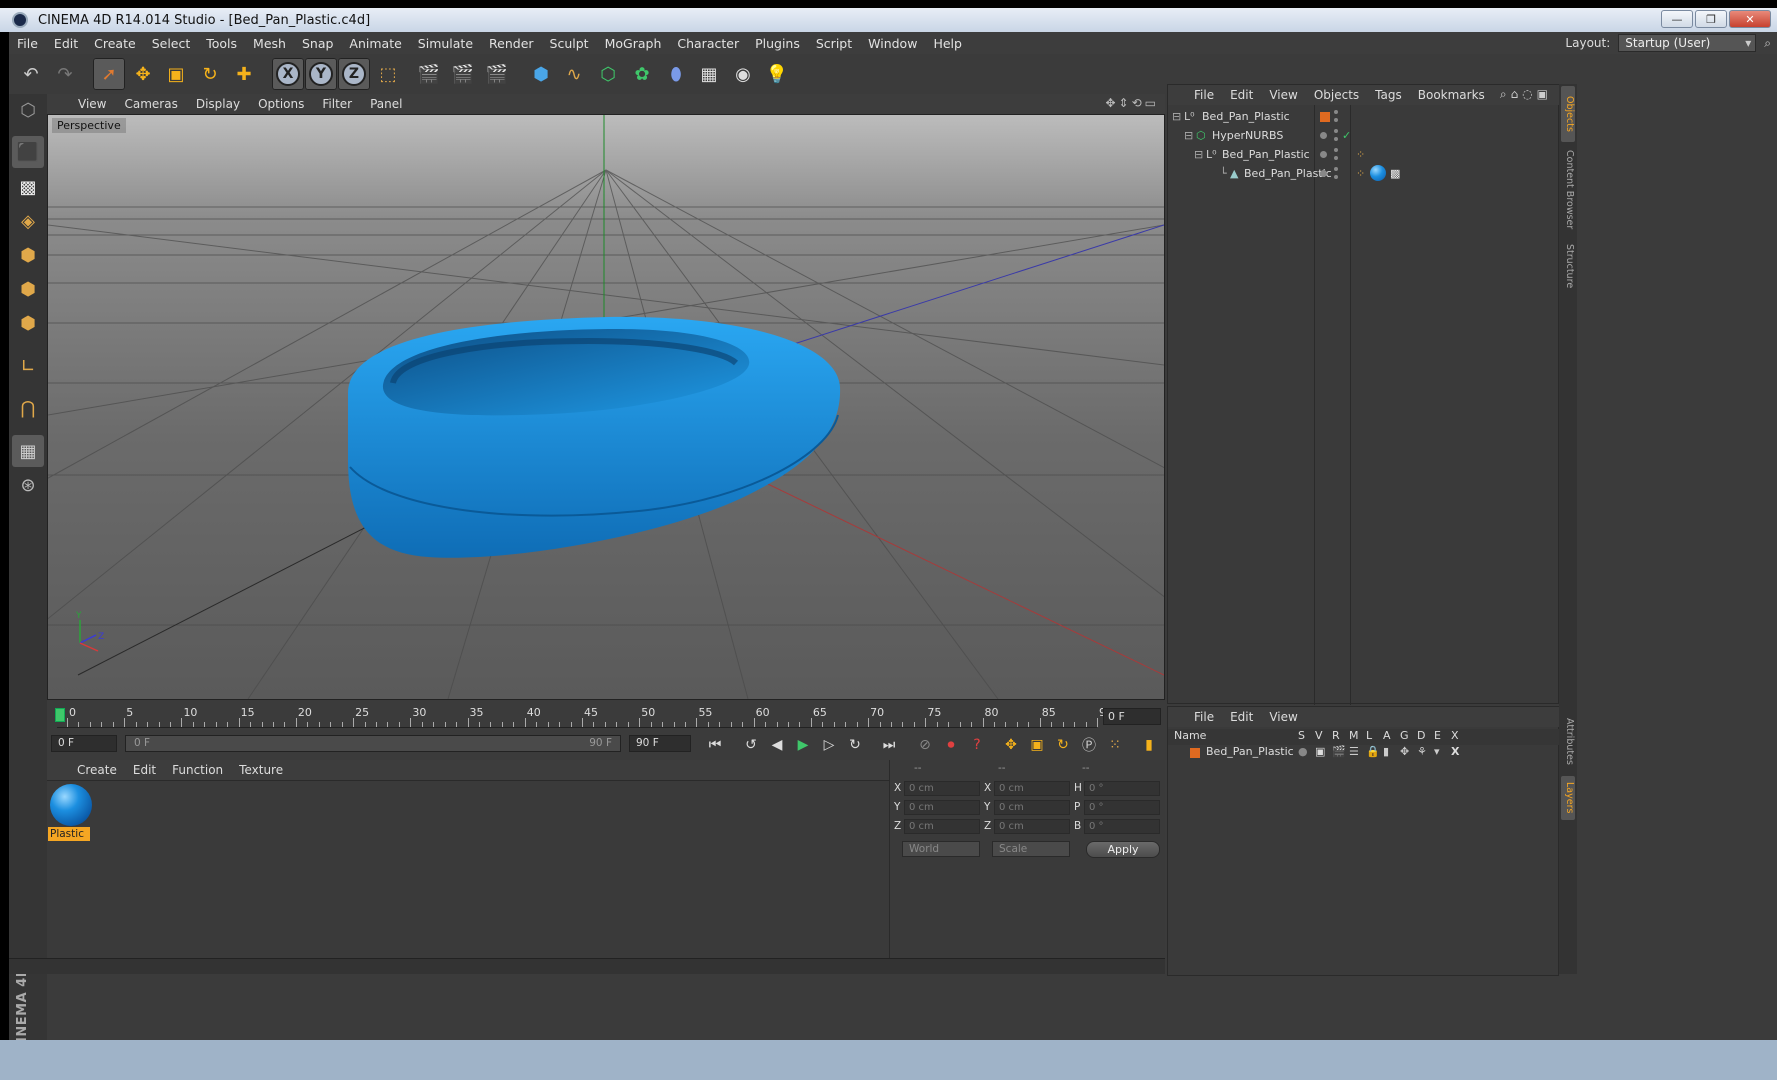  Describe the element at coordinates (1346, 135) in the screenshot. I see `enabled-check-icon: ✓` at that location.